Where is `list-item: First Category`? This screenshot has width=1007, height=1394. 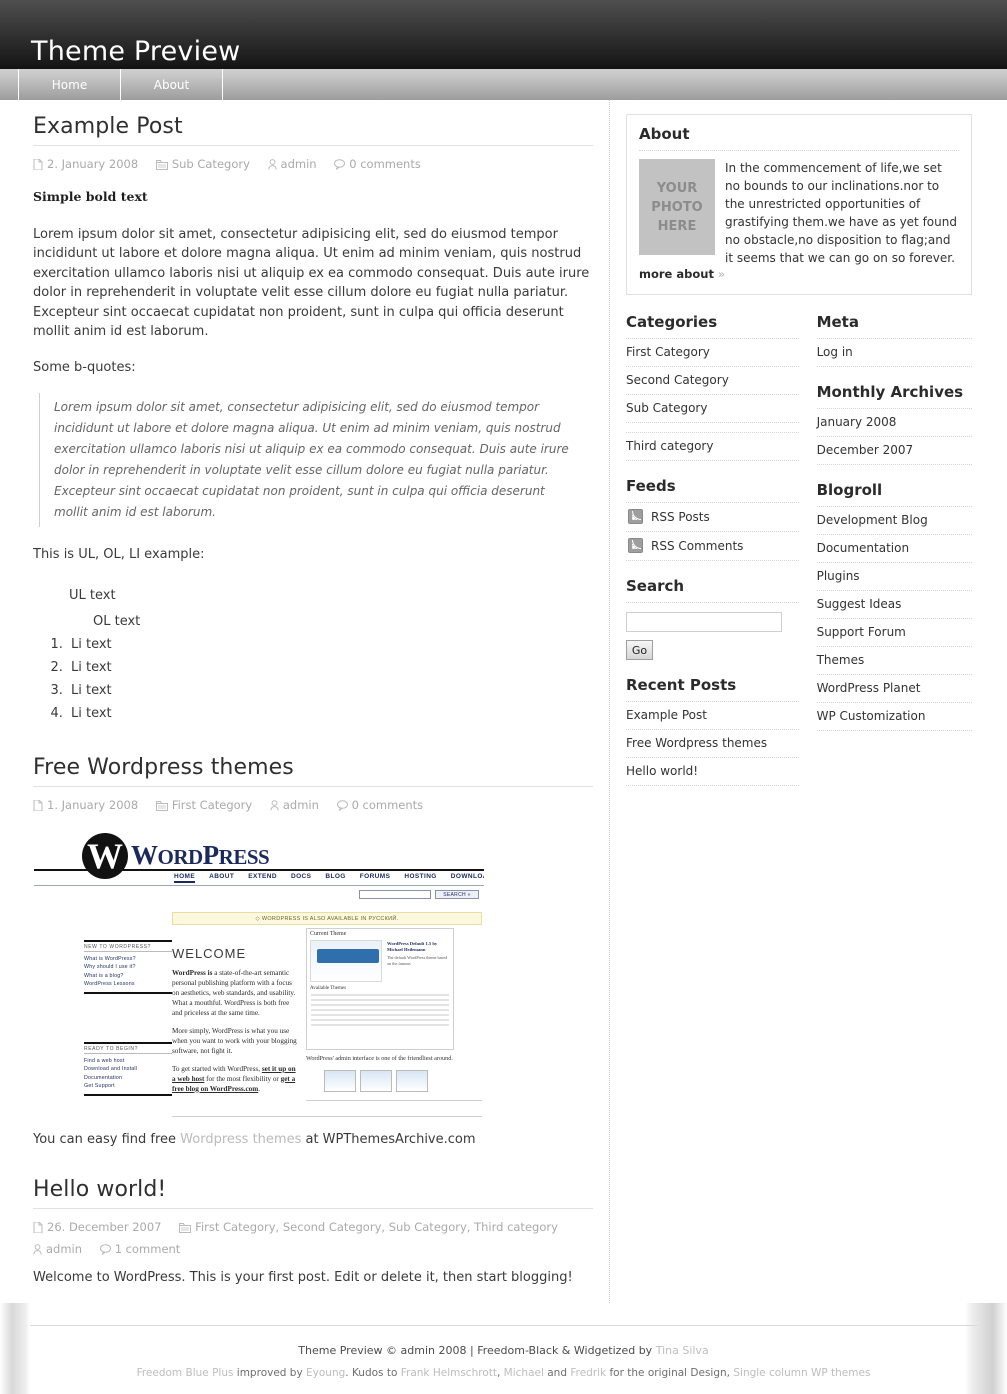 list-item: First Category is located at coordinates (712, 353).